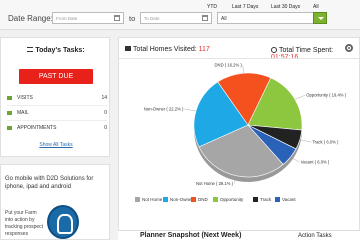 The width and height of the screenshot is (360, 240). Describe the element at coordinates (88, 18) in the screenshot. I see `from-date-input: From Date` at that location.